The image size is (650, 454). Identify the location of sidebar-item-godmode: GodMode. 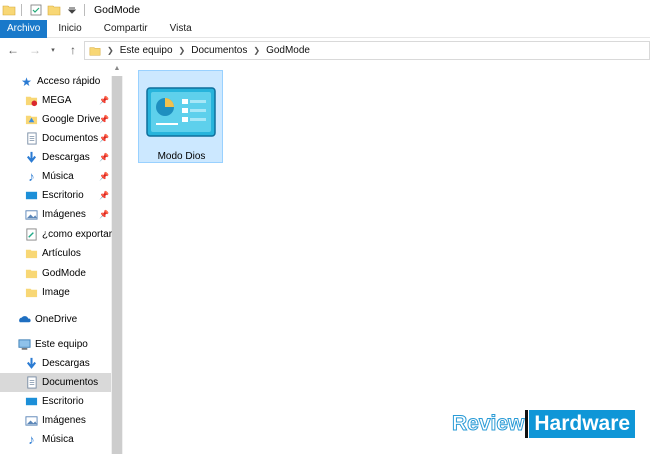
(68, 273).